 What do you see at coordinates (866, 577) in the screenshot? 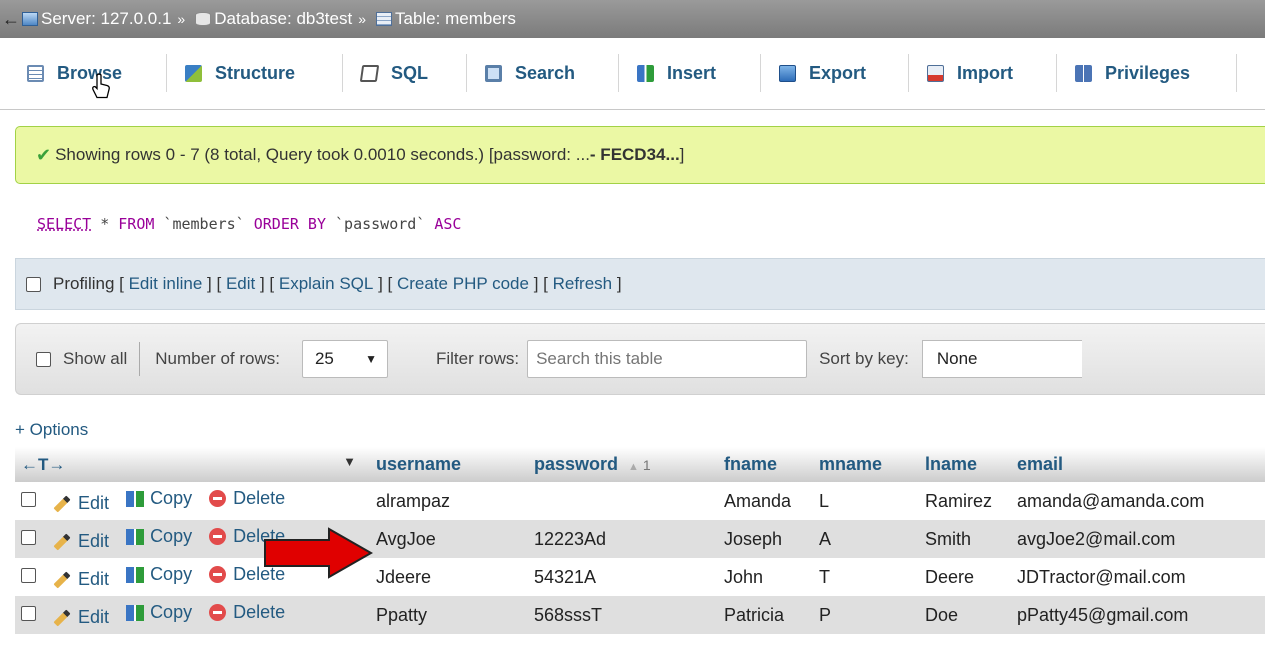
I see `cell-mname: T` at bounding box center [866, 577].